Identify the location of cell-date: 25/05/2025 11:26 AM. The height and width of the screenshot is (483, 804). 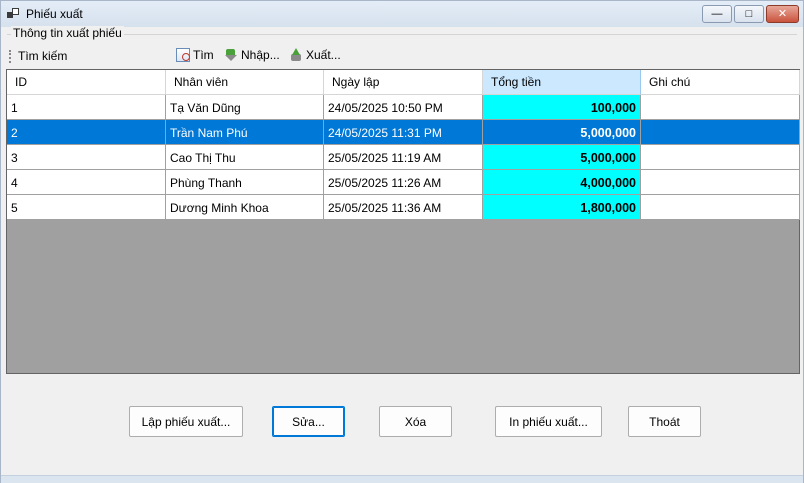
(403, 182).